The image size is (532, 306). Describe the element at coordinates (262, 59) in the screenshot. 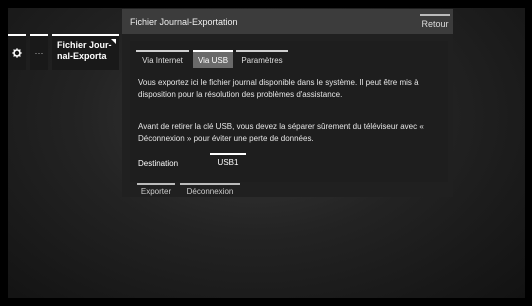

I see `tab-parametres: Paramètres` at that location.